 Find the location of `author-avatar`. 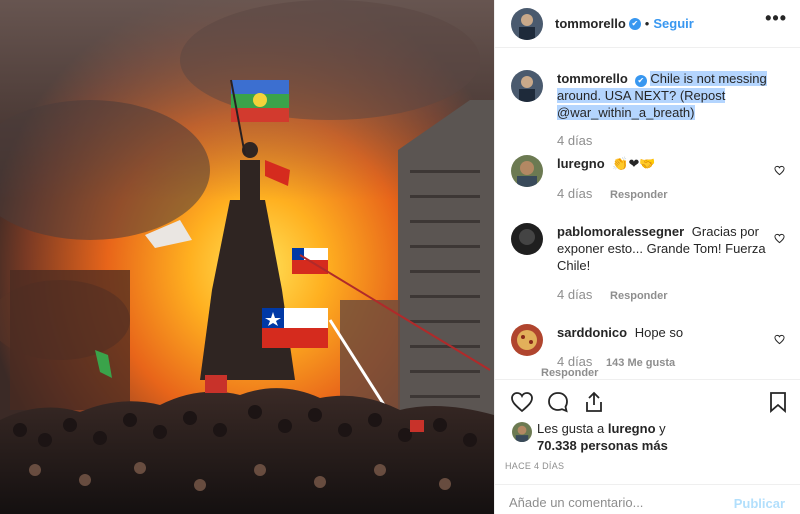

author-avatar is located at coordinates (527, 23).